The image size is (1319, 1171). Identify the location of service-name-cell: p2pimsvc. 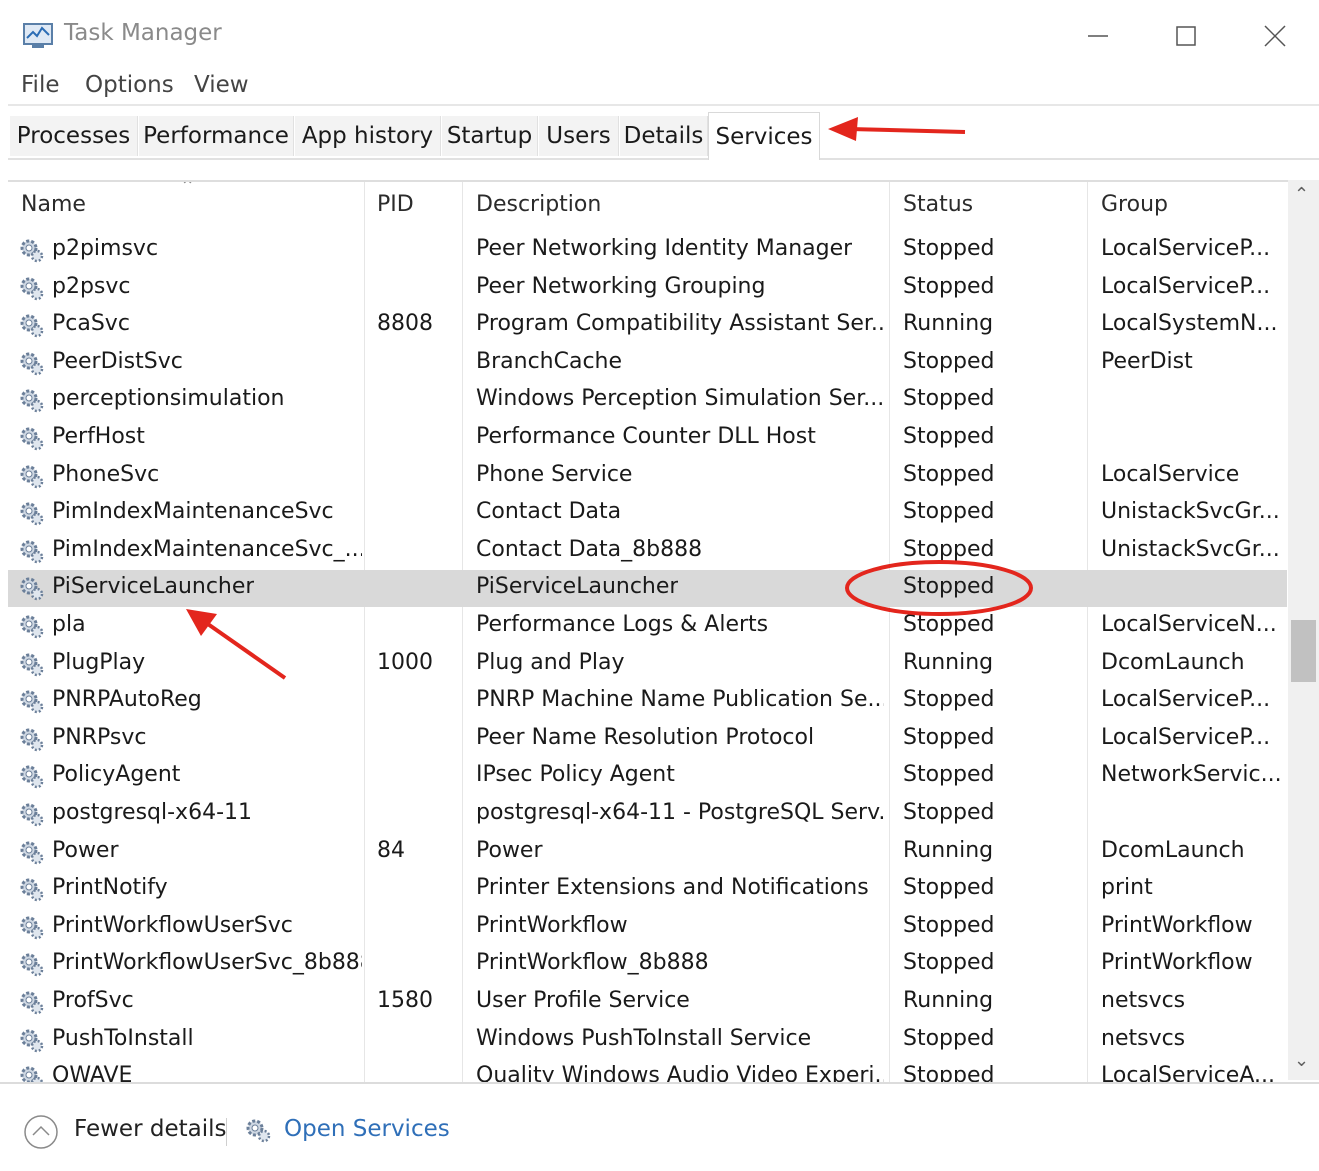
(105, 248).